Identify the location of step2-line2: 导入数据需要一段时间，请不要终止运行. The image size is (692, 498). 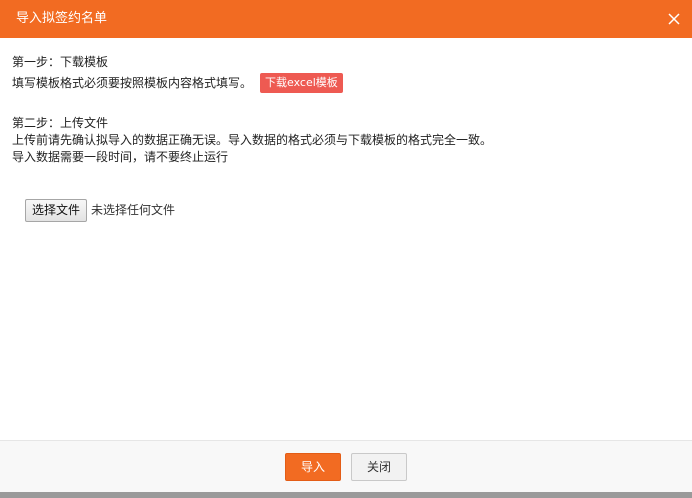
(120, 157).